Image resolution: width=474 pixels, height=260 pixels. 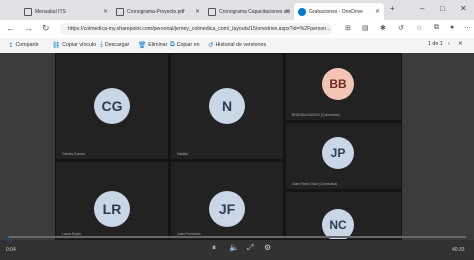 I want to click on participant-name: Camila Gomez, so click(x=74, y=154).